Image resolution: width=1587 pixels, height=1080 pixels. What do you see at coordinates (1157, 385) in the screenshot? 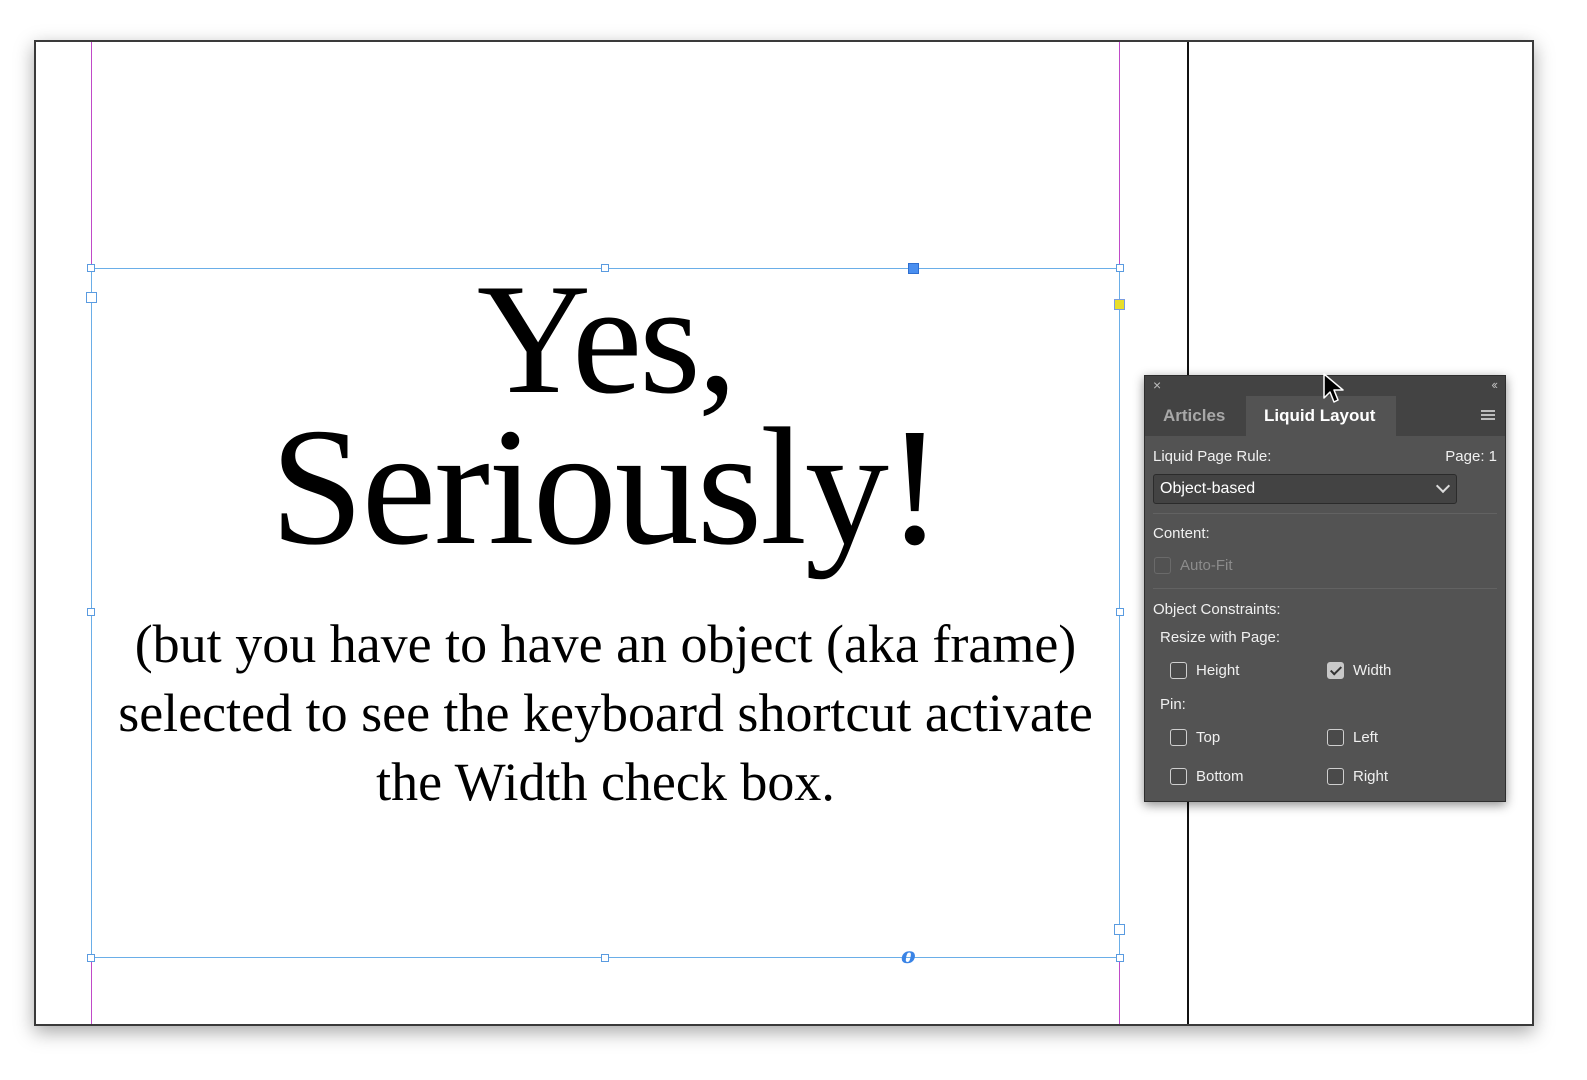
I see `close-icon: ×` at bounding box center [1157, 385].